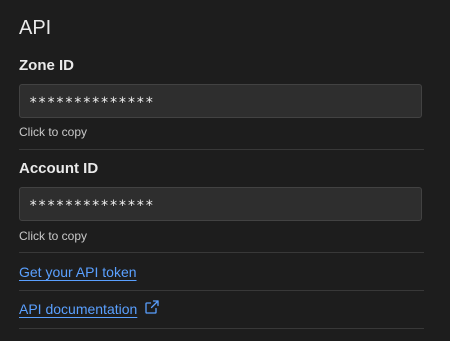 This screenshot has width=450, height=341. Describe the element at coordinates (46, 65) in the screenshot. I see `zone-id-label: Zone ID` at that location.